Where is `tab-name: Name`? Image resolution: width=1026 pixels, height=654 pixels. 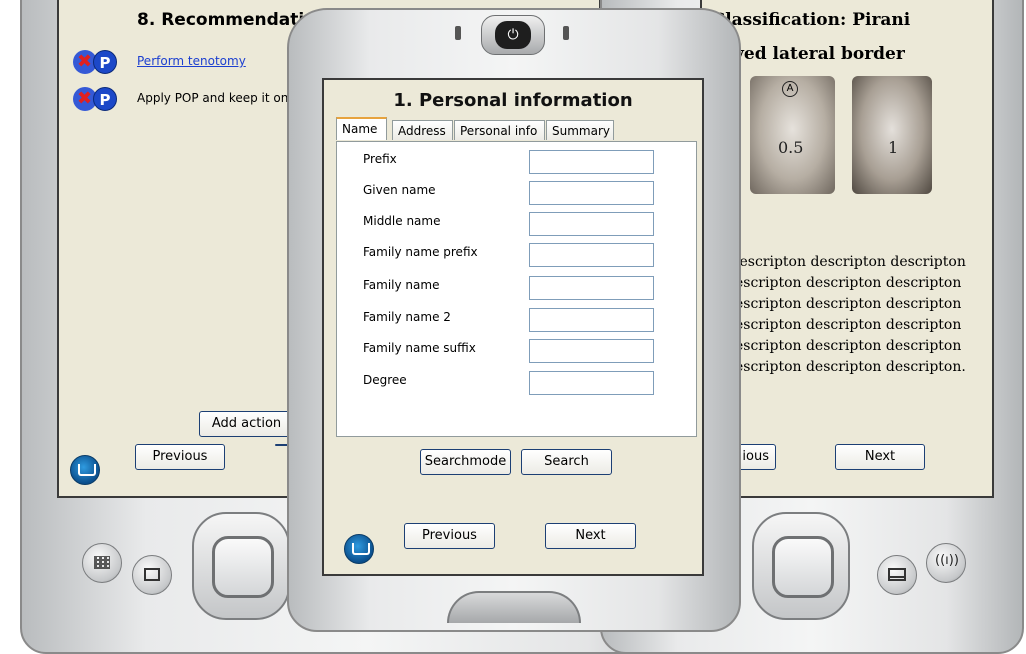 tab-name: Name is located at coordinates (361, 128).